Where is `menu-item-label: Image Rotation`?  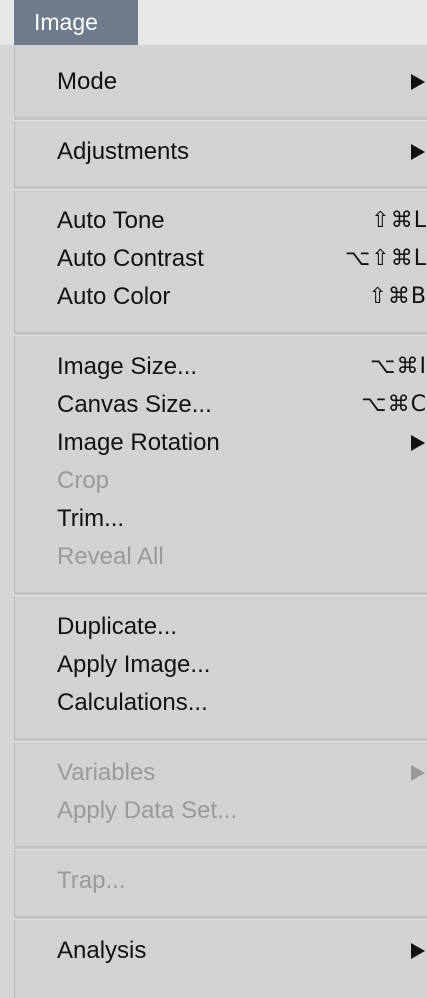
menu-item-label: Image Rotation is located at coordinates (138, 442).